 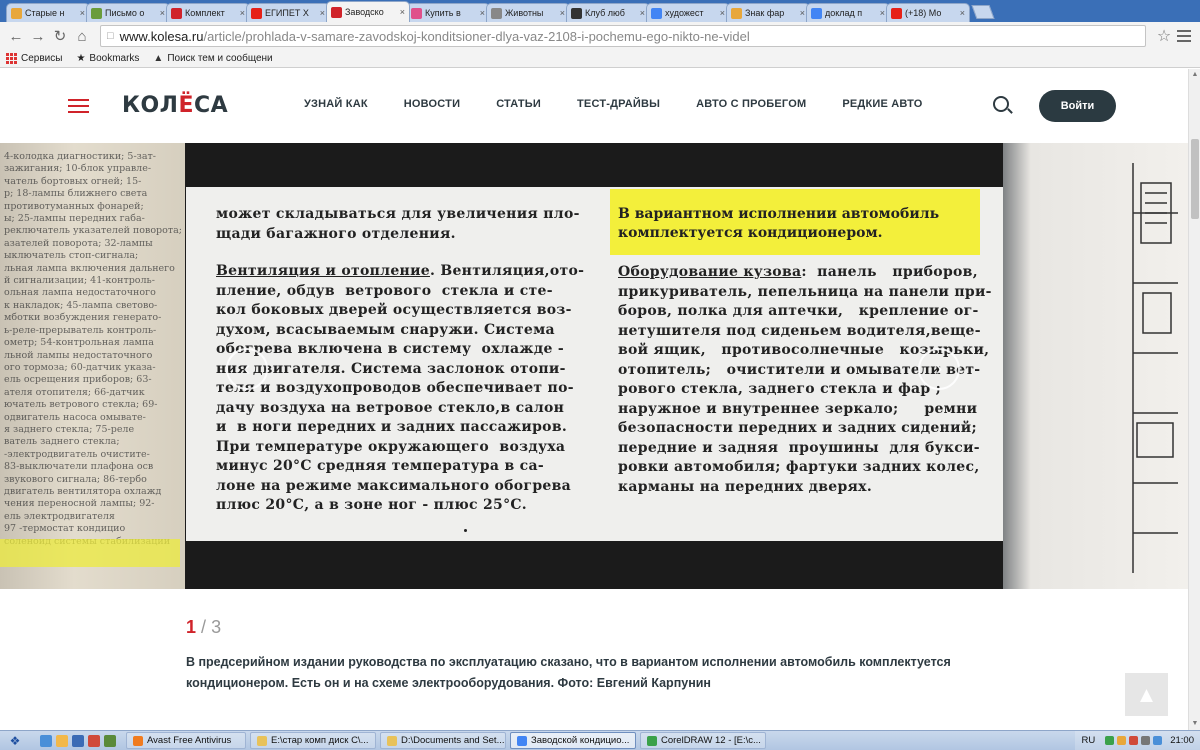 I want to click on scroll-to-top-button: ▲, so click(x=1146, y=694).